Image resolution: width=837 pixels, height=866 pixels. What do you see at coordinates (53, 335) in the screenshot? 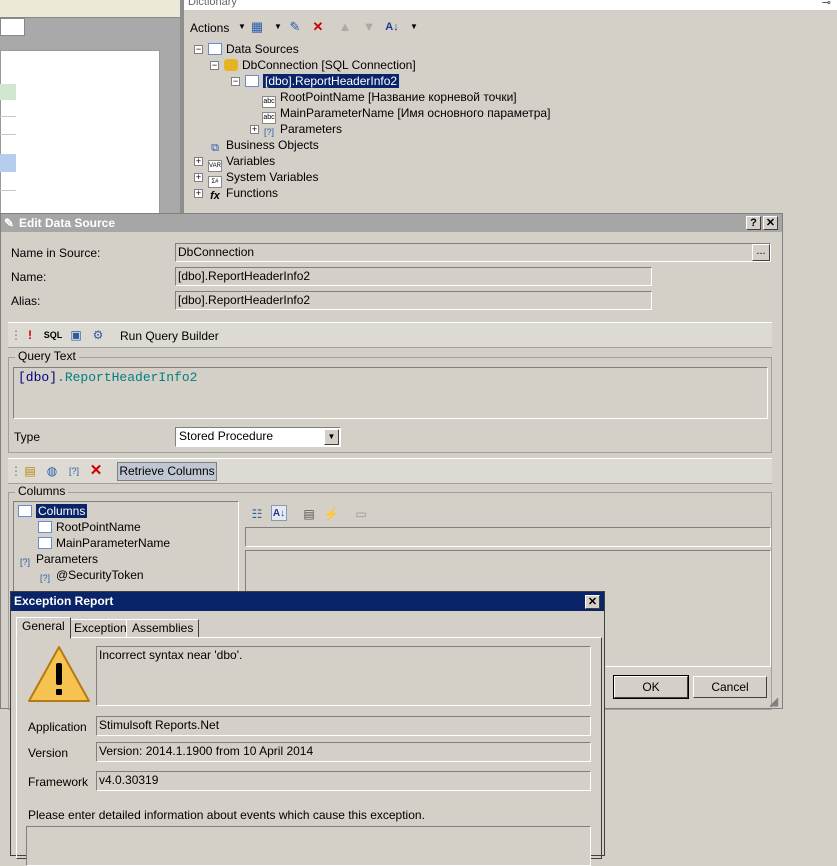
I see `sql-icon: SQL` at bounding box center [53, 335].